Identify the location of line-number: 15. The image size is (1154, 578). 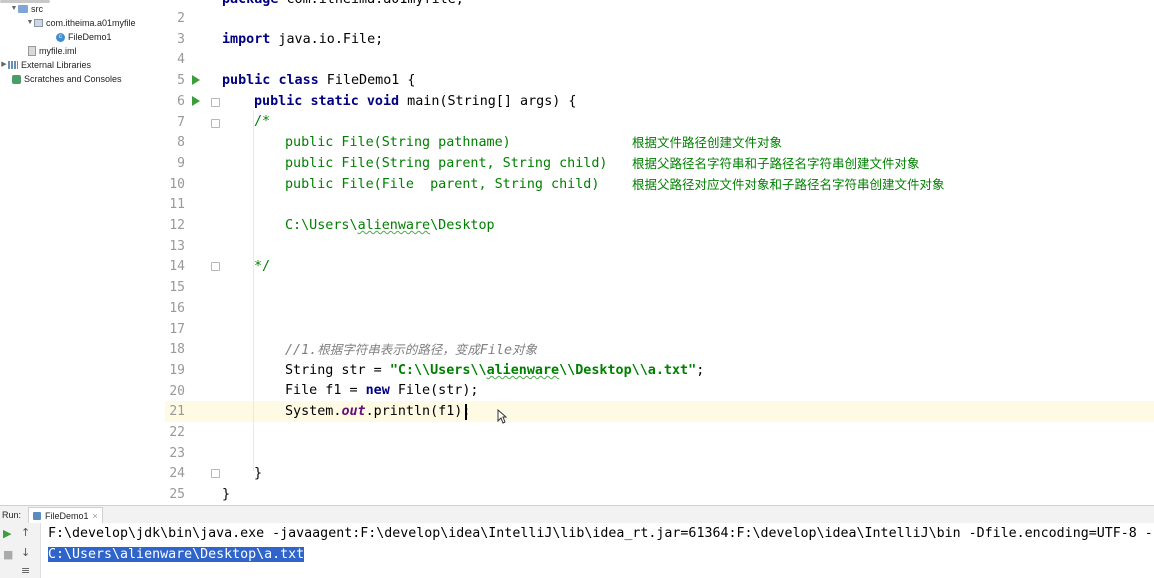
(177, 288).